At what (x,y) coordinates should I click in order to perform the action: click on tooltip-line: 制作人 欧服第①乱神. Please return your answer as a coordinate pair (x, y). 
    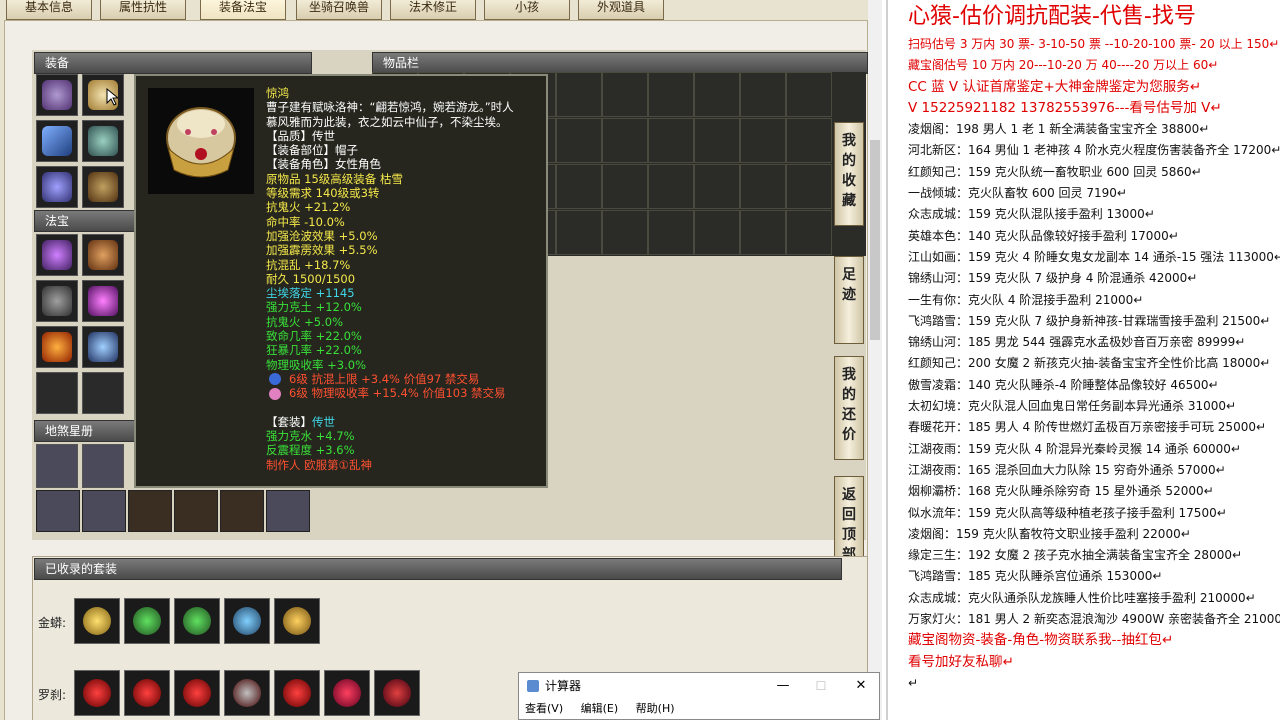
    Looking at the image, I should click on (406, 465).